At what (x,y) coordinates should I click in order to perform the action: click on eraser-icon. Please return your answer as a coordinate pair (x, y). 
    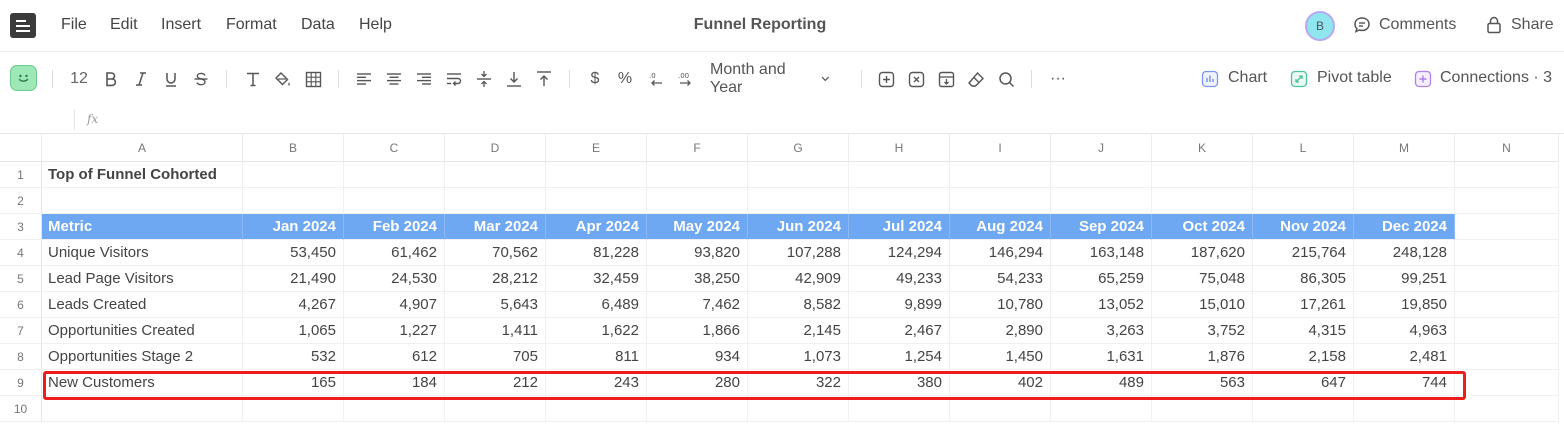
    Looking at the image, I should click on (976, 79).